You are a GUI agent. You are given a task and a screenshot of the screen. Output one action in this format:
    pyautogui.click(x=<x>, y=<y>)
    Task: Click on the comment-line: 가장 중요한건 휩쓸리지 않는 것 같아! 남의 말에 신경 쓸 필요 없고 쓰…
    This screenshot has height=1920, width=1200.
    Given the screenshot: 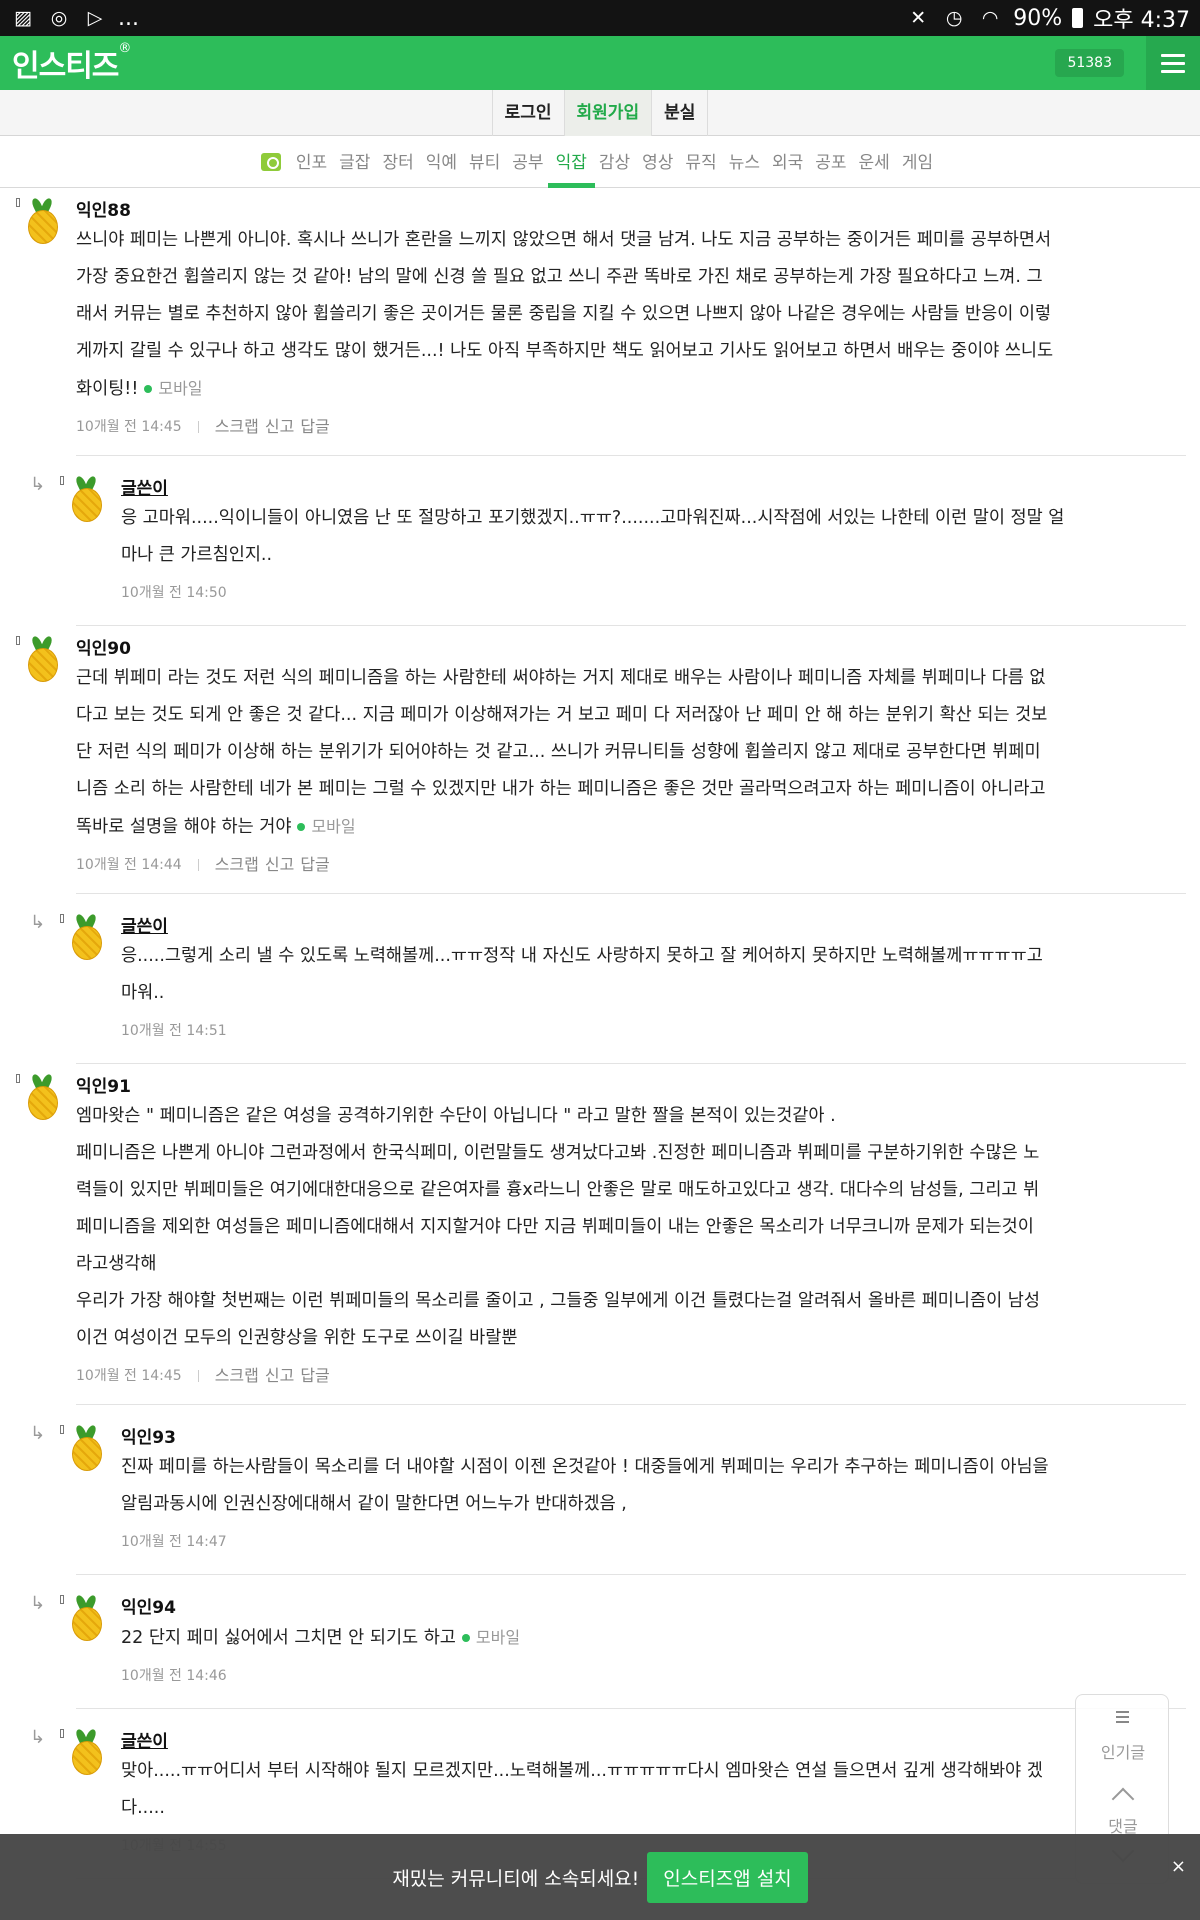 What is the action you would take?
    pyautogui.click(x=559, y=277)
    